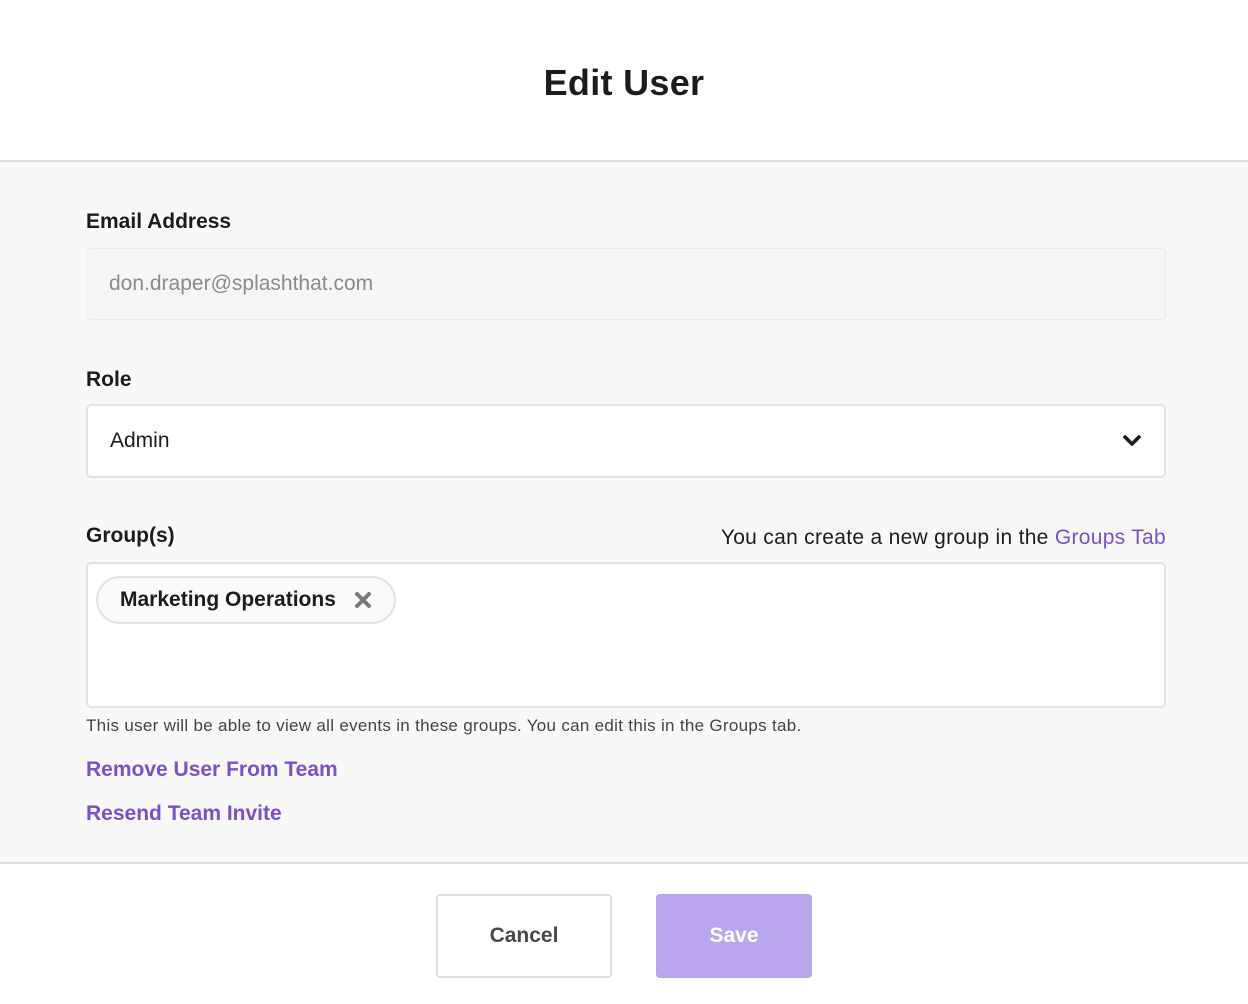 The height and width of the screenshot is (1004, 1248). I want to click on cancel-button: Cancel, so click(524, 936).